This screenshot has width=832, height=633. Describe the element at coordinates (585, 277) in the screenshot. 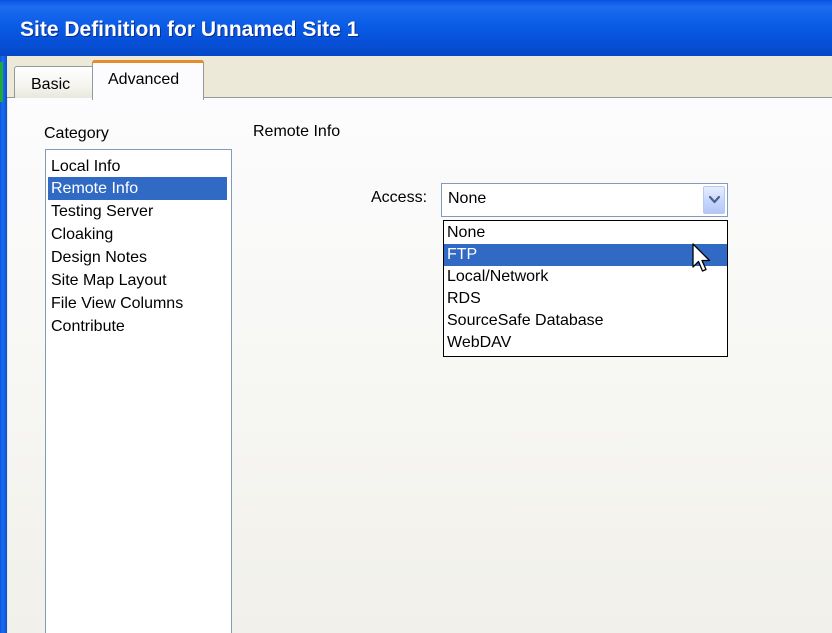

I see `access-option-local-network: Local/Network` at that location.